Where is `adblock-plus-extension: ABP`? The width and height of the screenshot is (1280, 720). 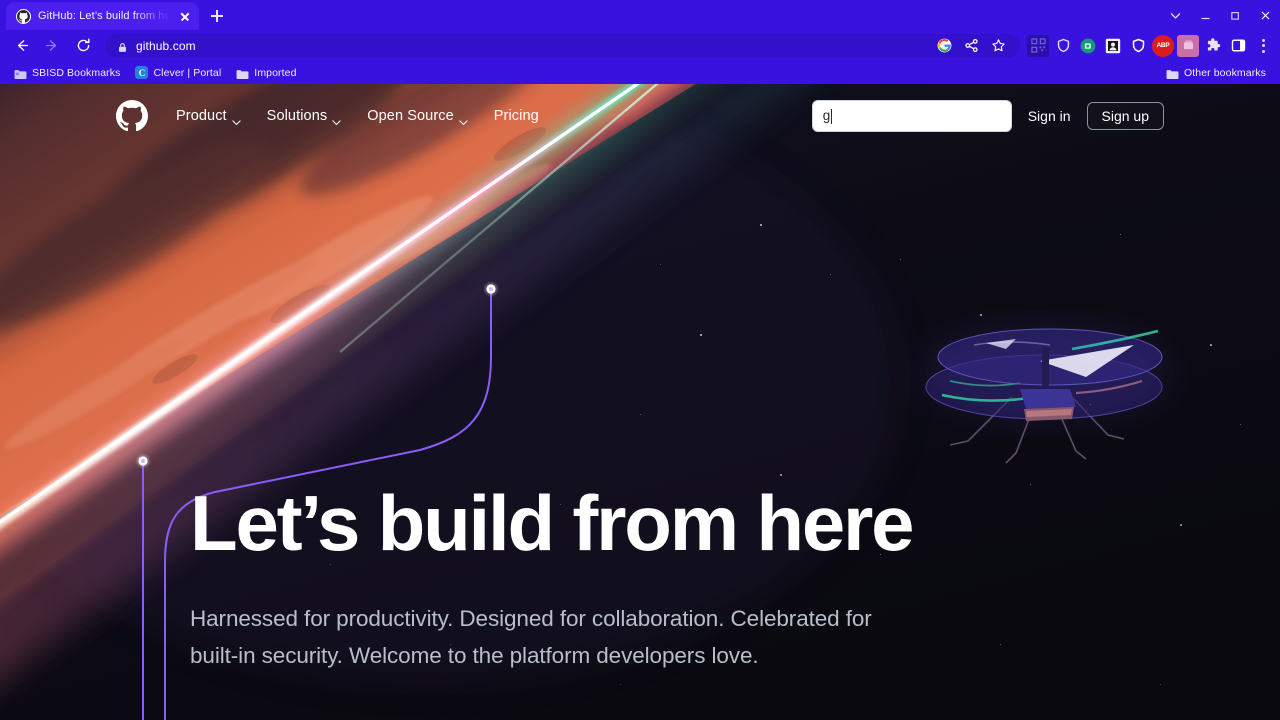 adblock-plus-extension: ABP is located at coordinates (1163, 45).